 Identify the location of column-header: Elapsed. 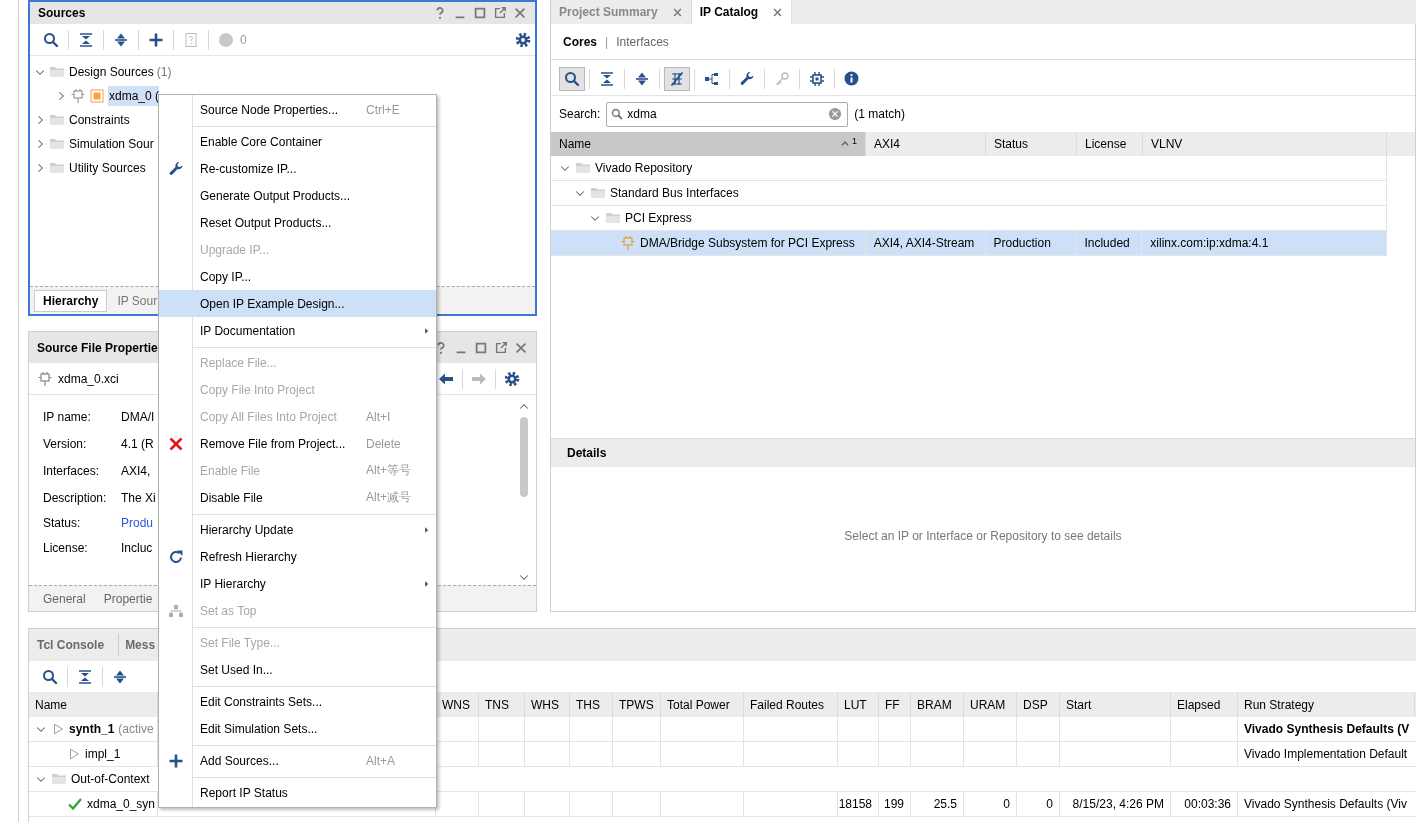
(1204, 704).